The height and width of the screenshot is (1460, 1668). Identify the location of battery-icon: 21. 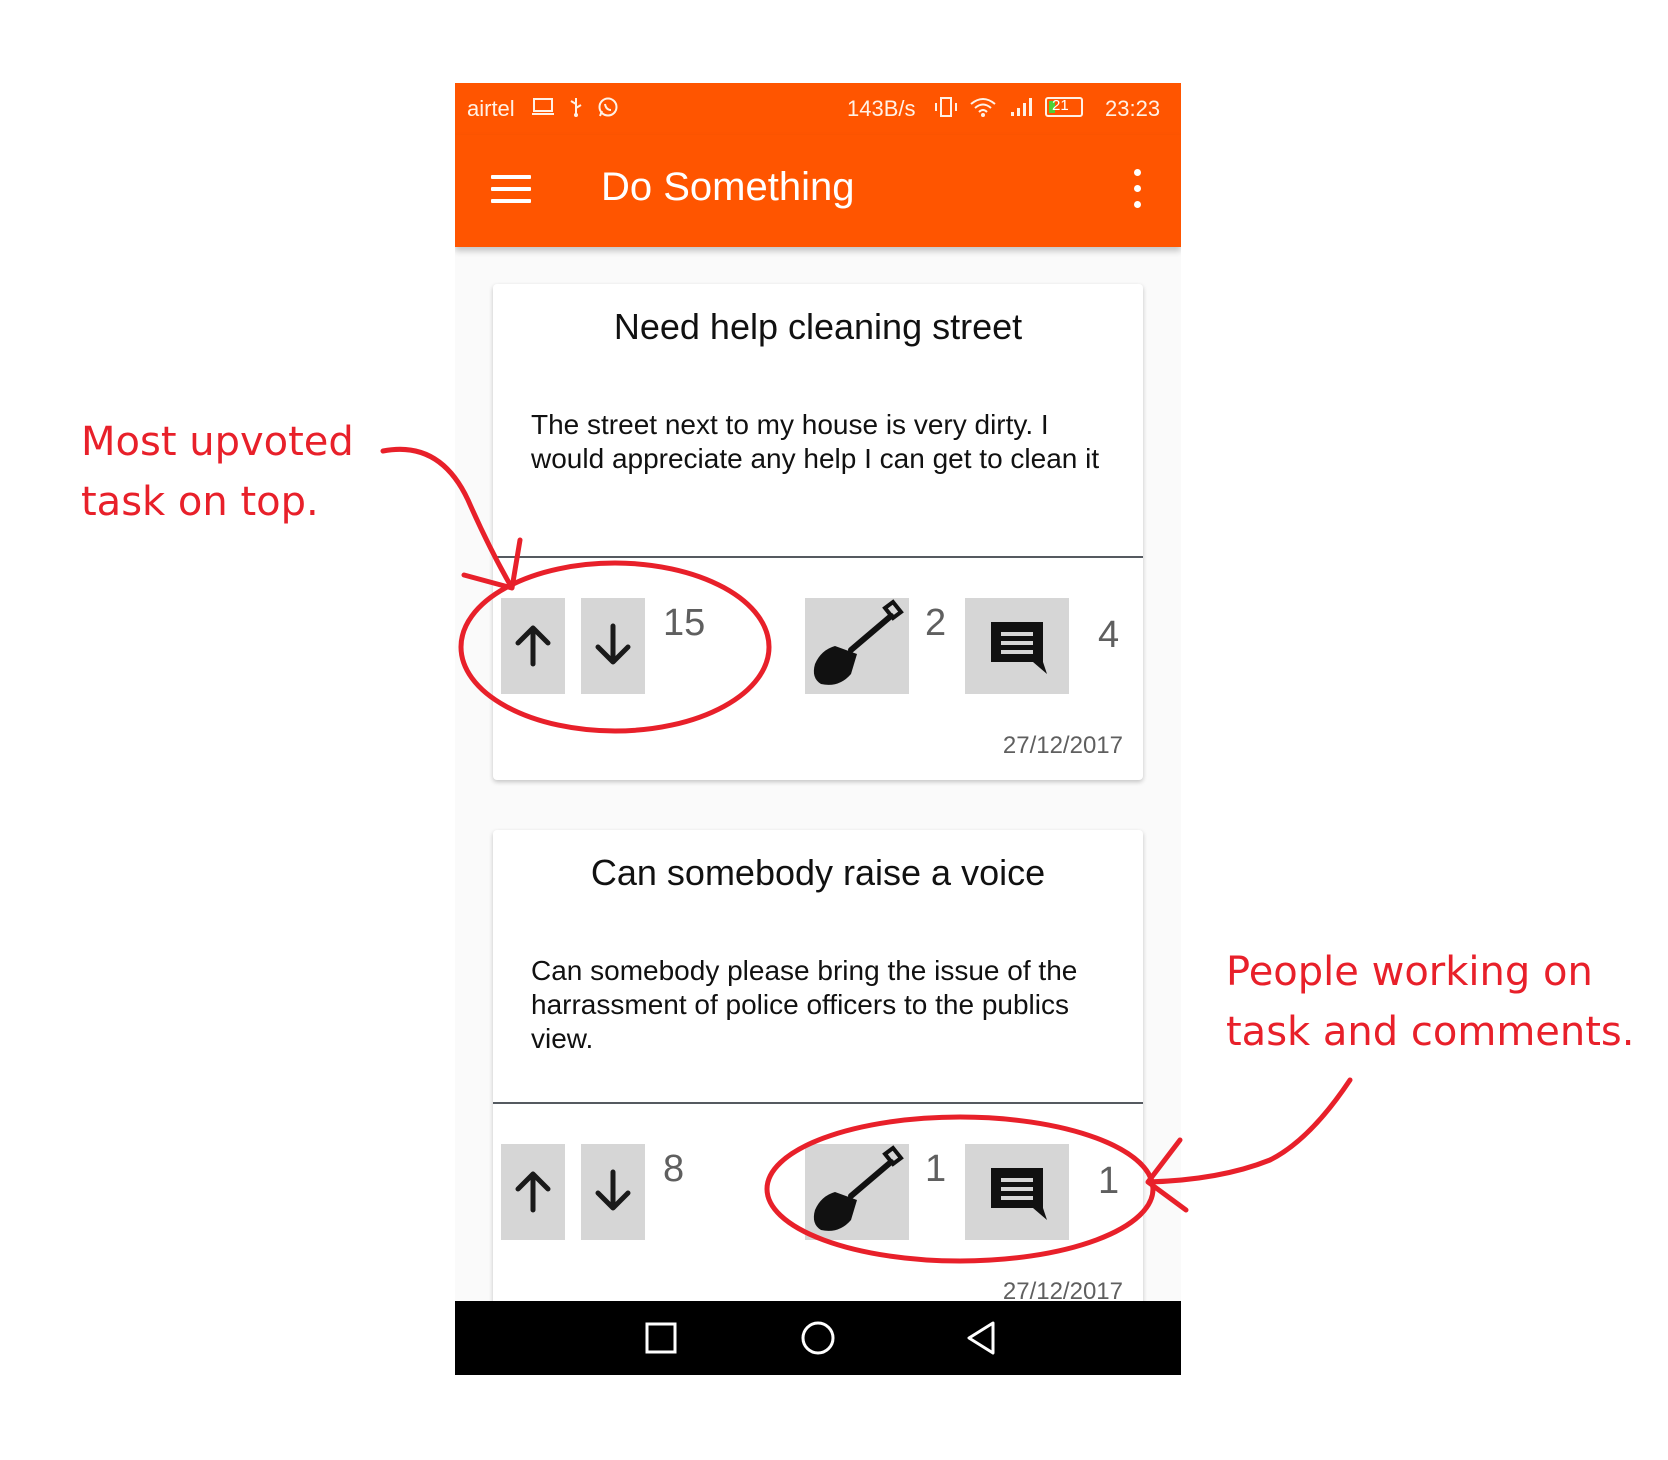
(1064, 107).